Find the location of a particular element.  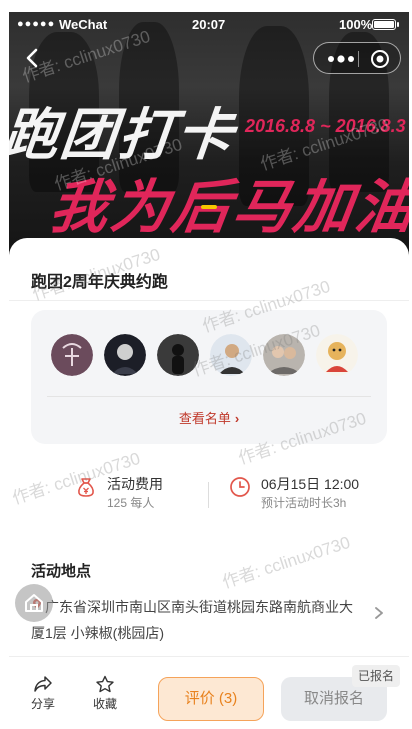

home-icon is located at coordinates (34, 603).